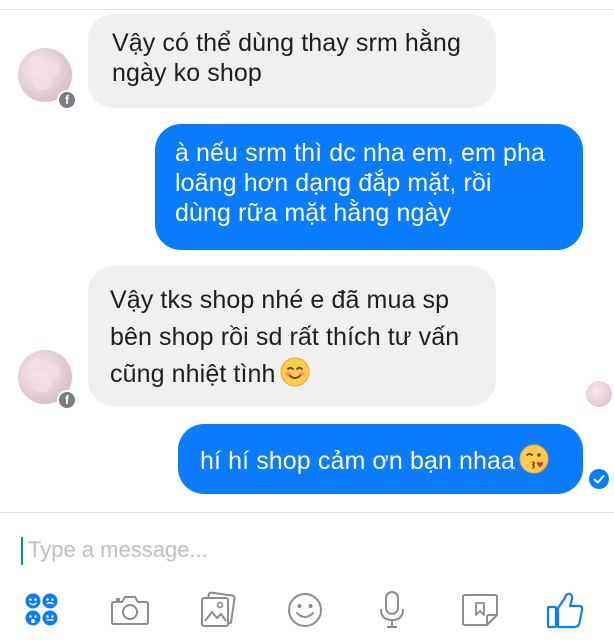 The width and height of the screenshot is (614, 640). Describe the element at coordinates (187, 73) in the screenshot. I see `message-text: ngày ko shop` at that location.